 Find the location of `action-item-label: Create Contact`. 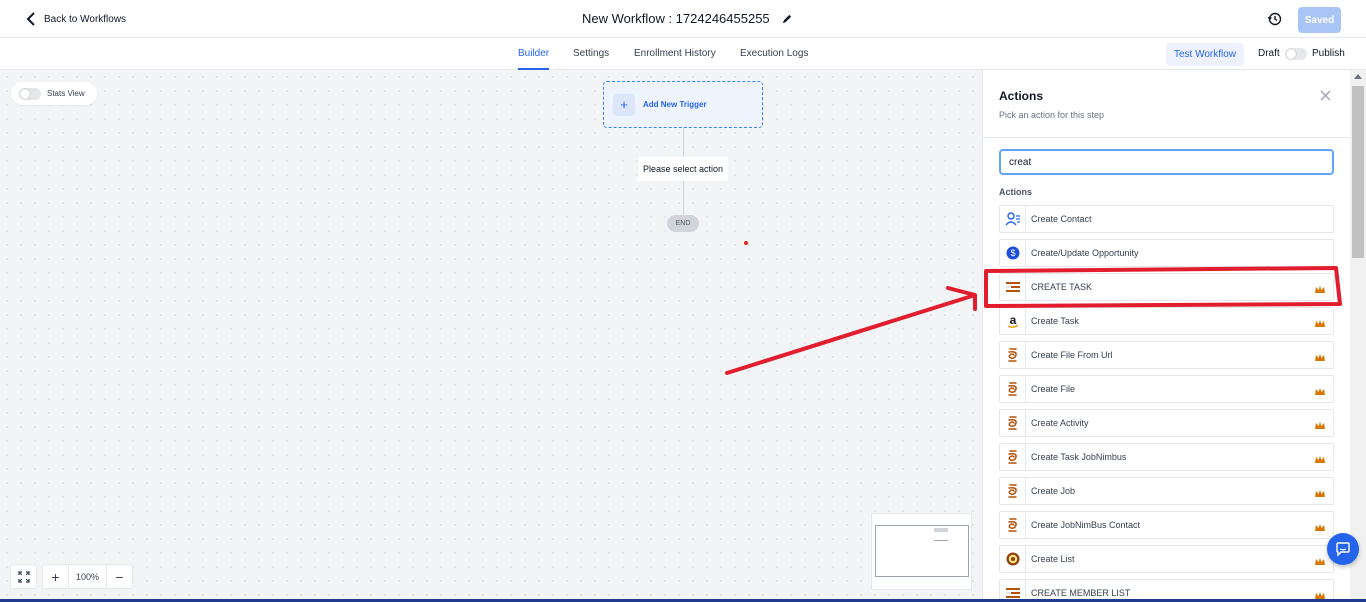

action-item-label: Create Contact is located at coordinates (1061, 219).